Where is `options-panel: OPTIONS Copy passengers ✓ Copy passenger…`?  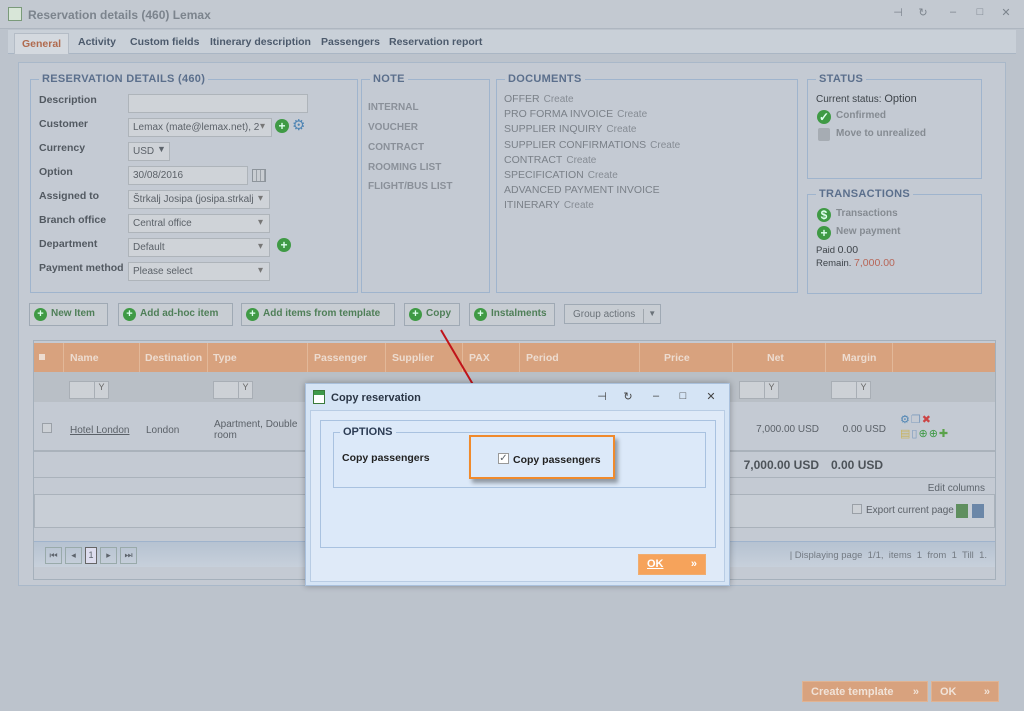 options-panel: OPTIONS Copy passengers ✓ Copy passenger… is located at coordinates (518, 484).